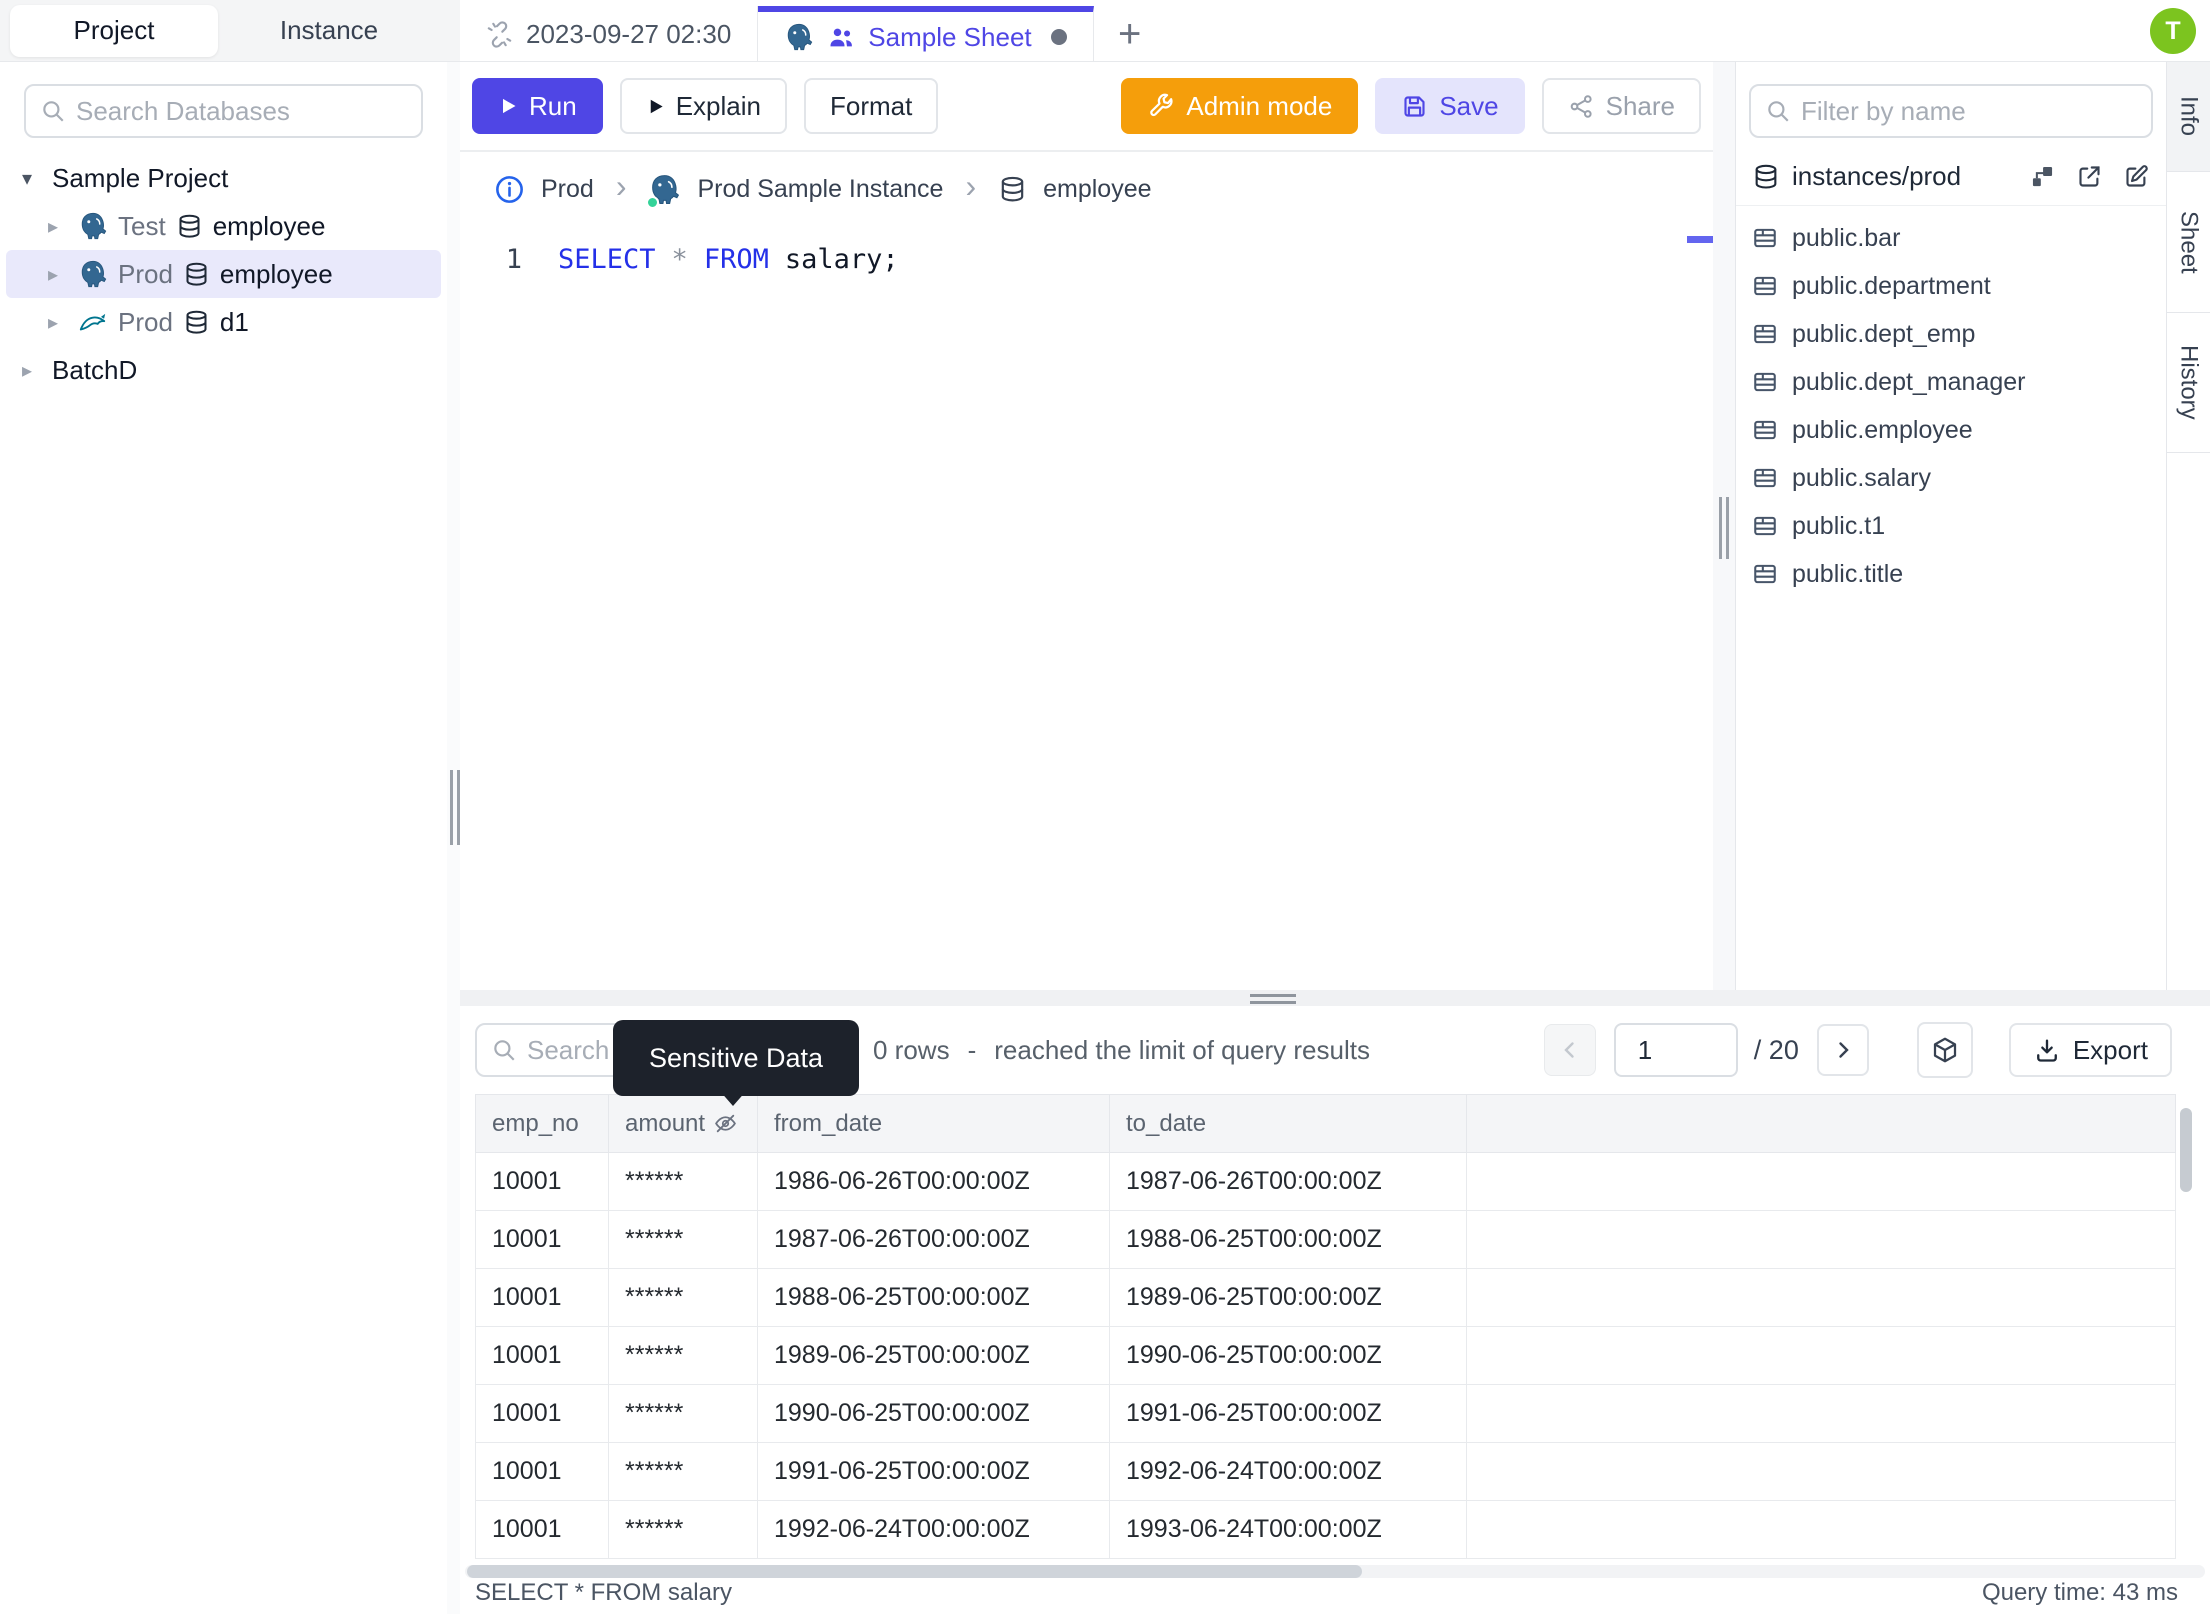 Image resolution: width=2210 pixels, height=1614 pixels. I want to click on cell-to-date: 1988-06-25T00:00:00Z, so click(1288, 1239).